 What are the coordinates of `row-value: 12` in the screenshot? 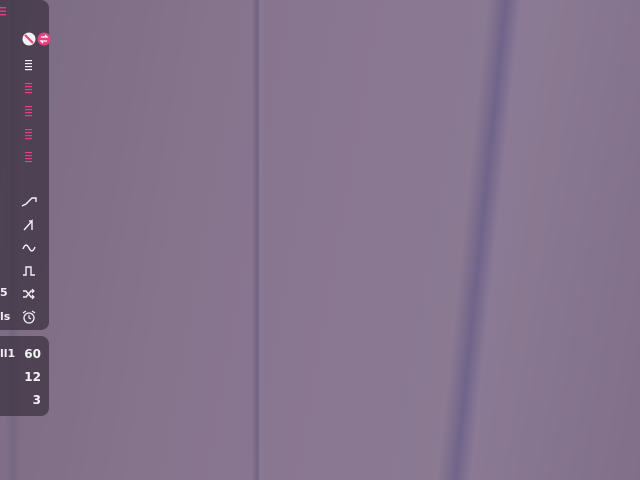 It's located at (32, 377).